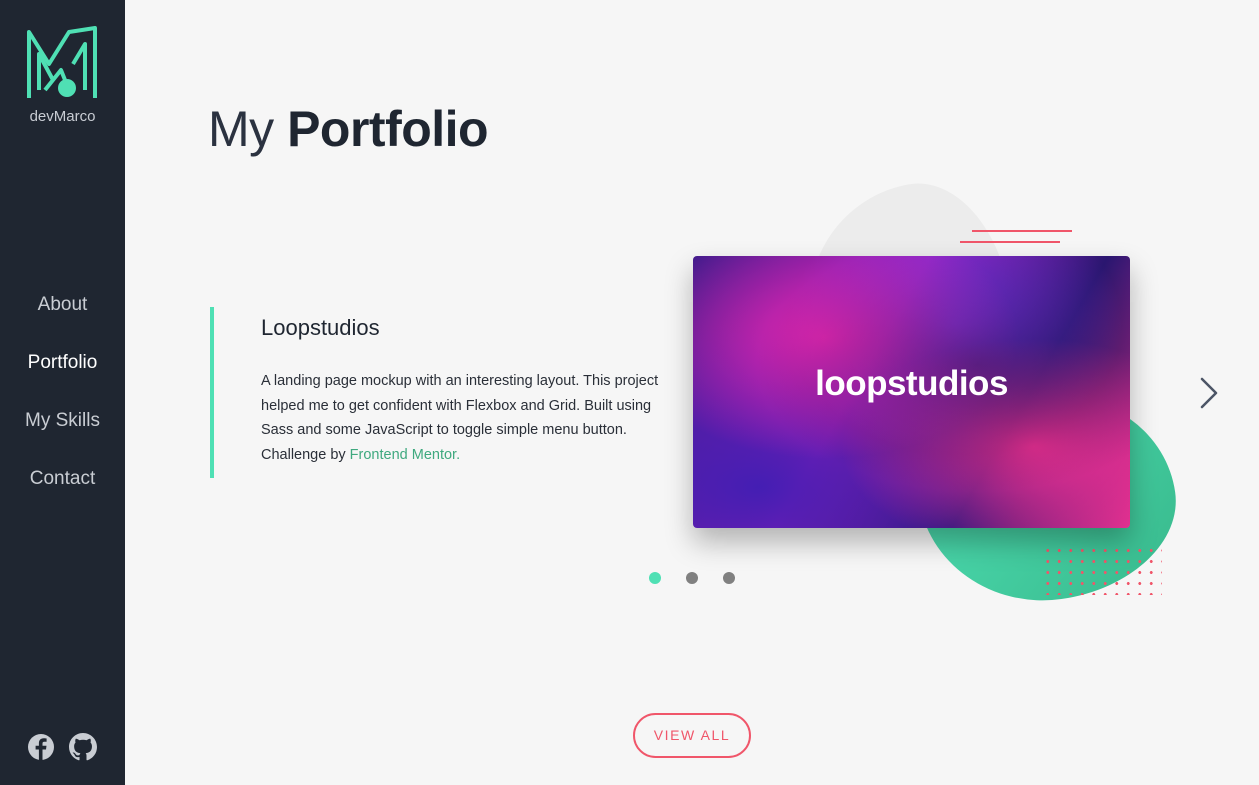 The width and height of the screenshot is (1259, 785). What do you see at coordinates (62, 62) in the screenshot?
I see `dm-logo-icon` at bounding box center [62, 62].